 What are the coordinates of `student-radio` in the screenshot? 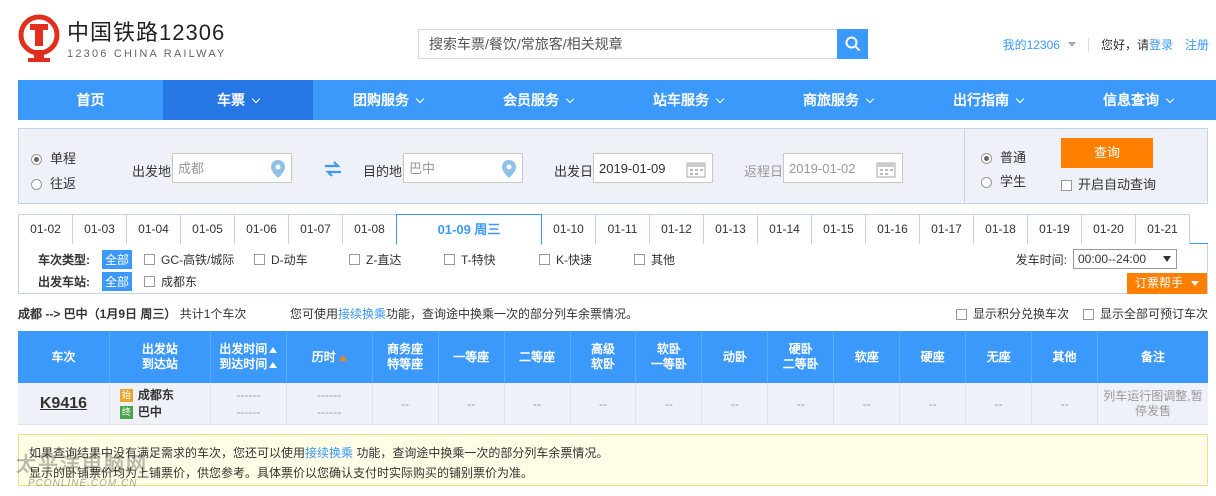 It's located at (986, 183).